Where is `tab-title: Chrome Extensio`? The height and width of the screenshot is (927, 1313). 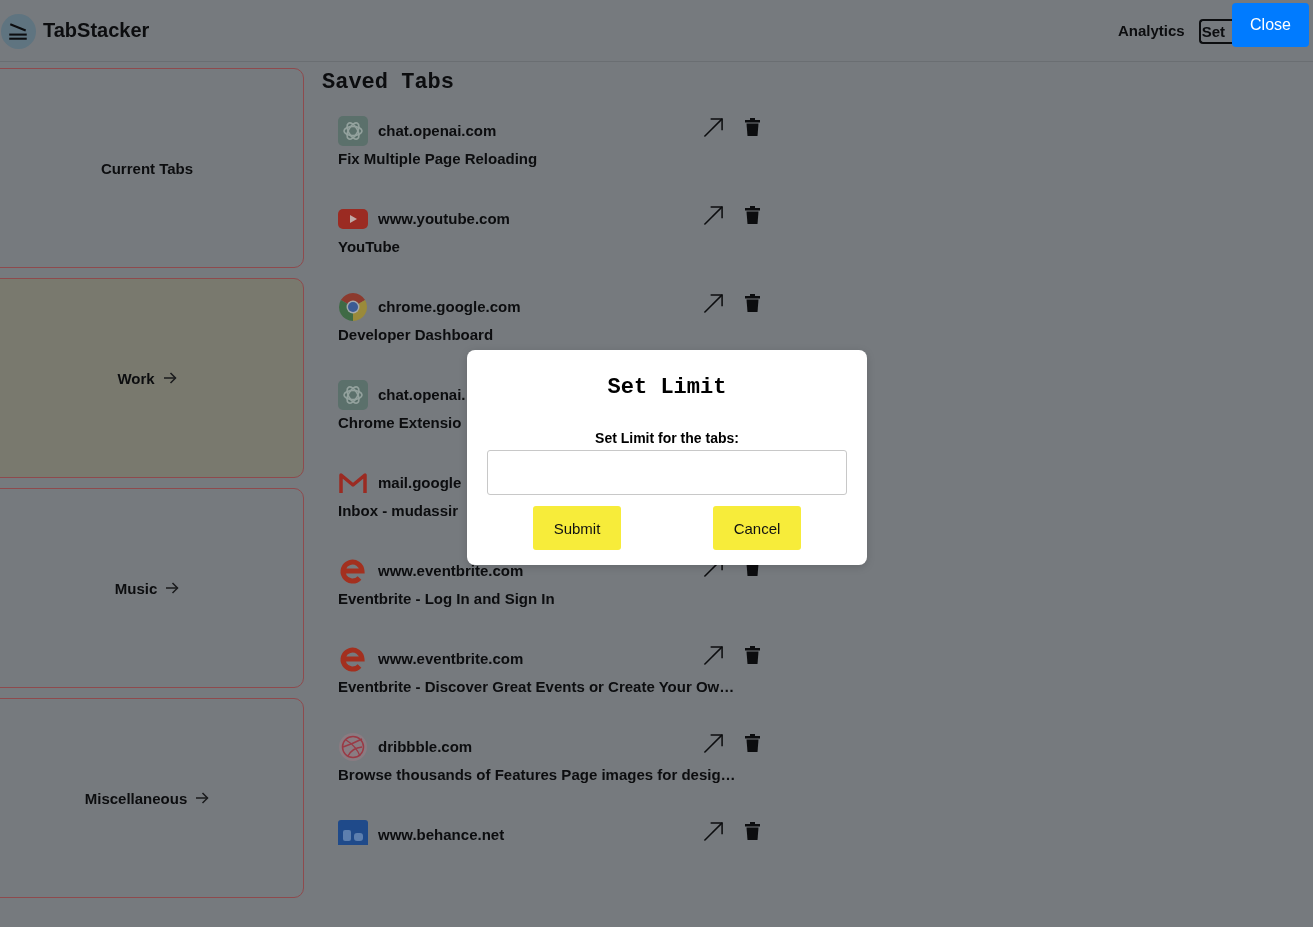
tab-title: Chrome Extensio is located at coordinates (400, 423).